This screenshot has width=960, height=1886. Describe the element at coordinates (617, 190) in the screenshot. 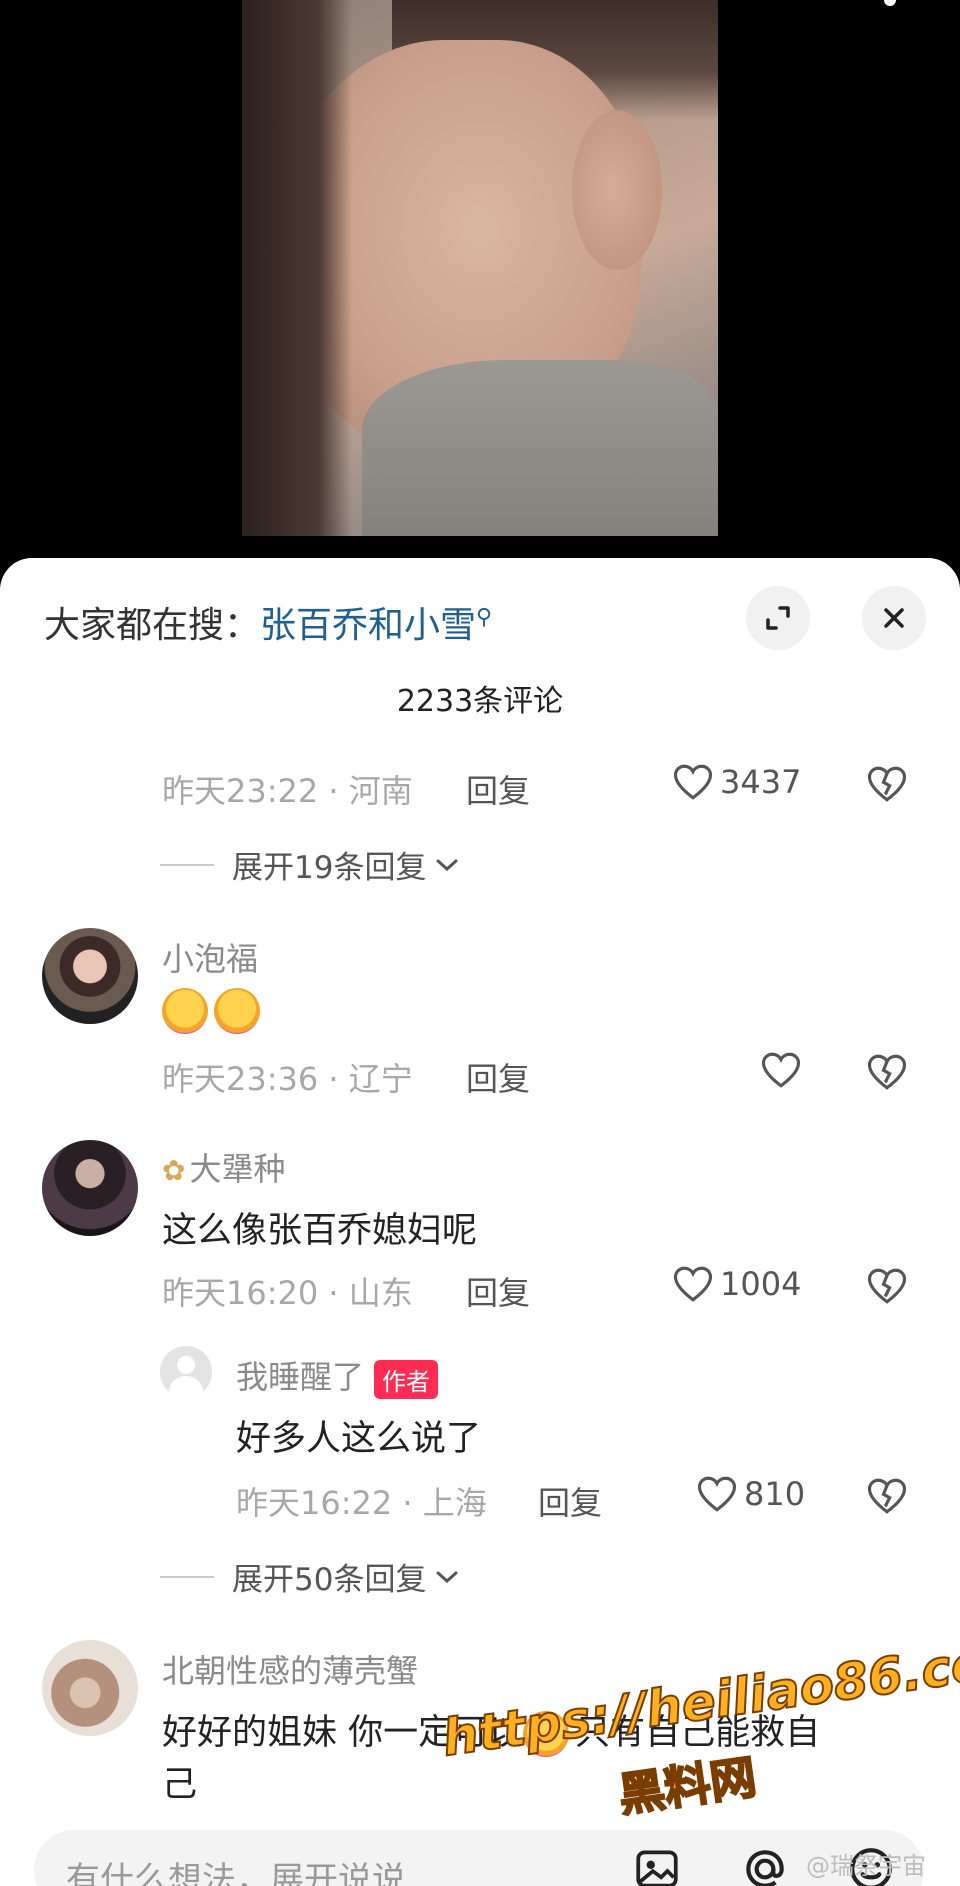

I see `photo-ear` at that location.